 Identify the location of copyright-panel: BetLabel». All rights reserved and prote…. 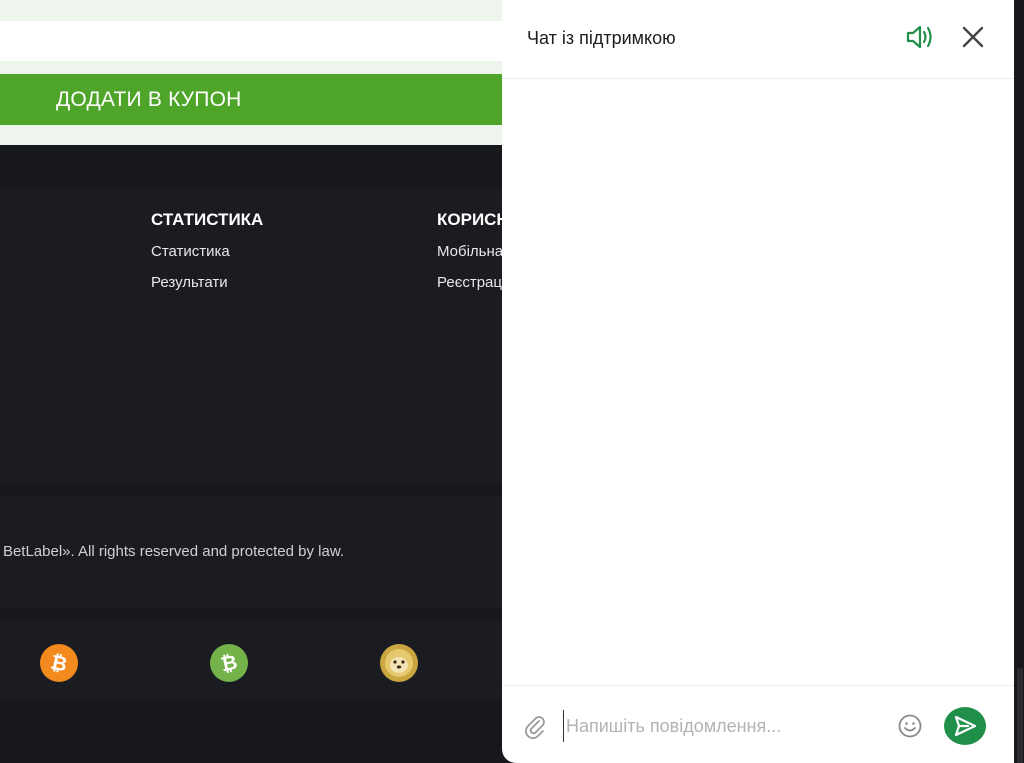
(251, 552).